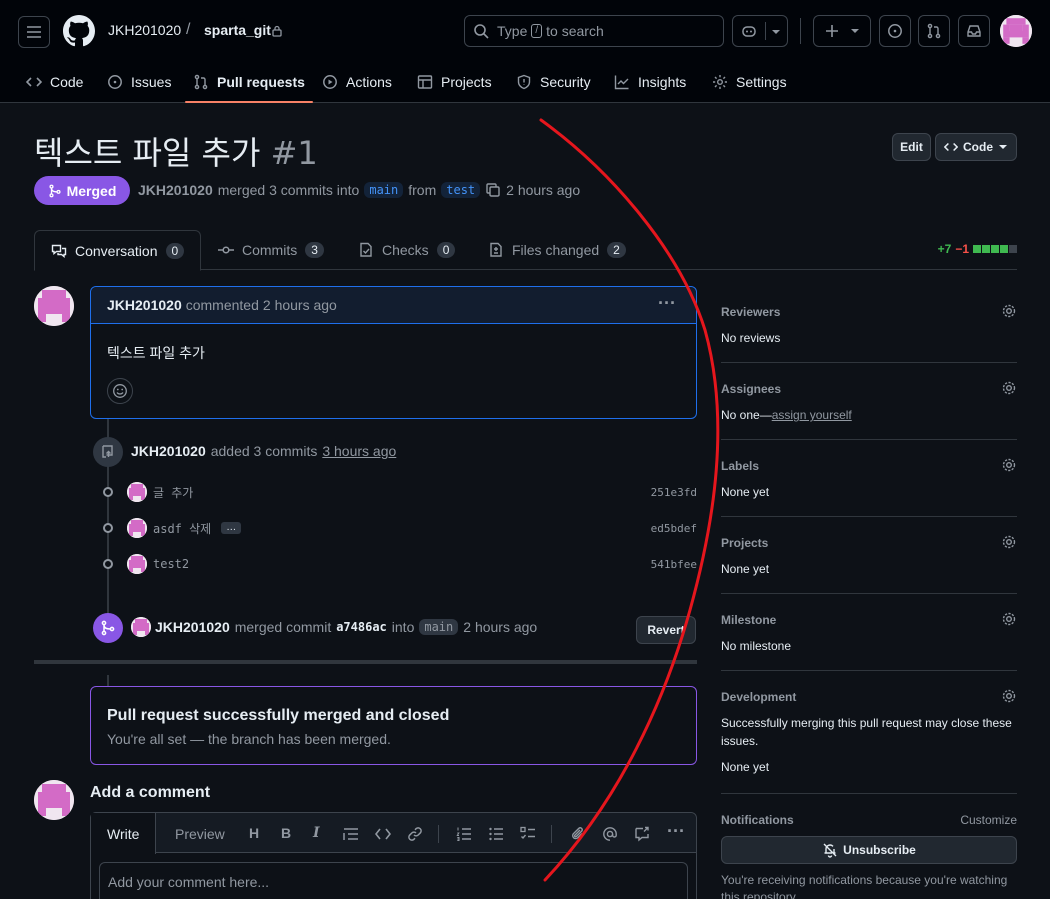 This screenshot has width=1050, height=899. I want to click on tab-checks: Checks 0, so click(407, 250).